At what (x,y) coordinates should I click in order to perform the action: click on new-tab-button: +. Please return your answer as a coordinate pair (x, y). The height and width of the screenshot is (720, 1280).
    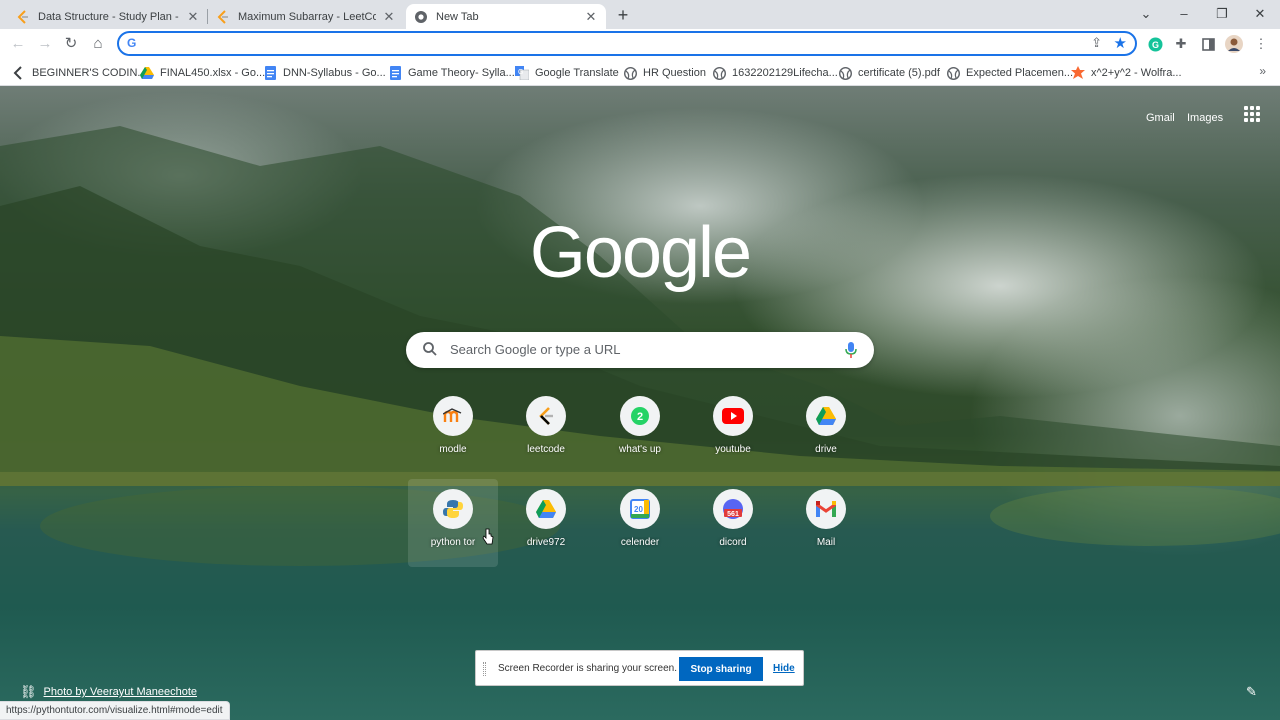
    Looking at the image, I should click on (623, 15).